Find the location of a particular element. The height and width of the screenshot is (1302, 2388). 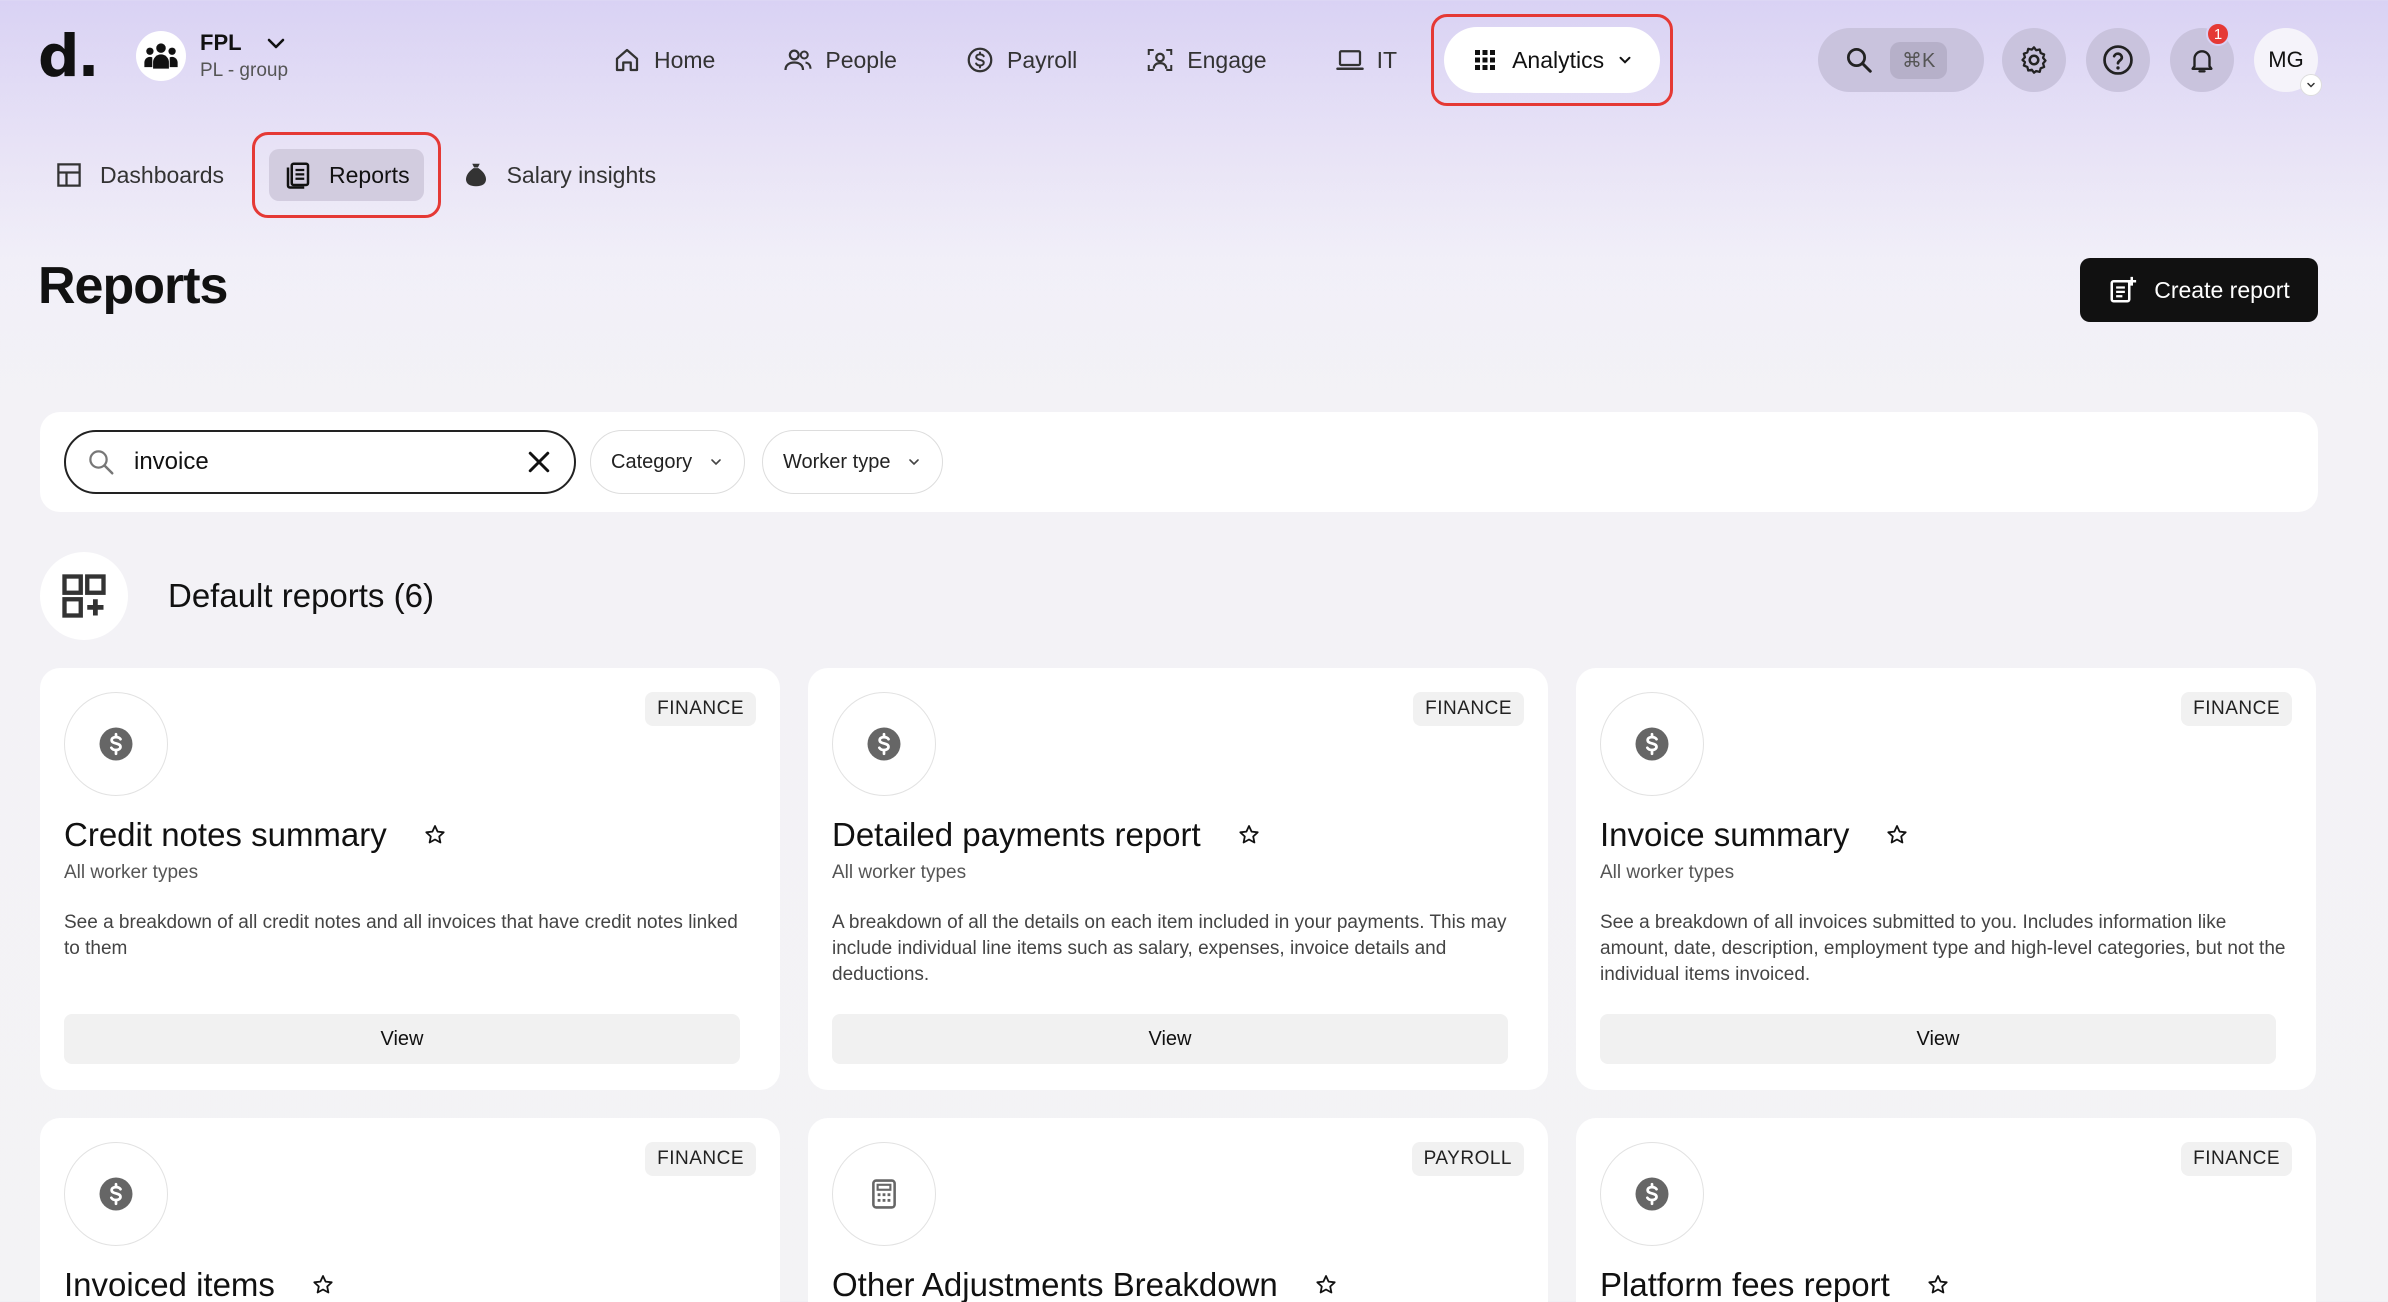

default-reports-header: Default reports (6) is located at coordinates (237, 596).